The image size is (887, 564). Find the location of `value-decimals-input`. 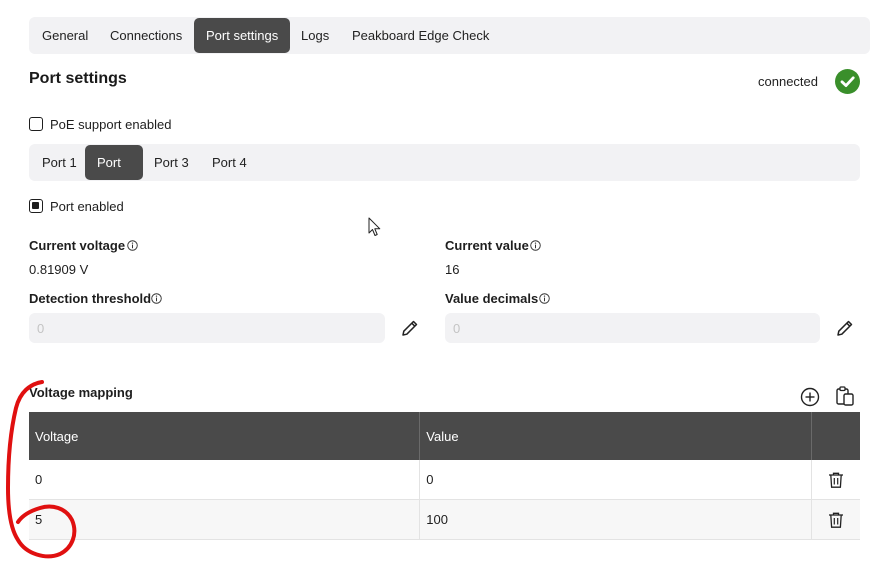

value-decimals-input is located at coordinates (632, 328).